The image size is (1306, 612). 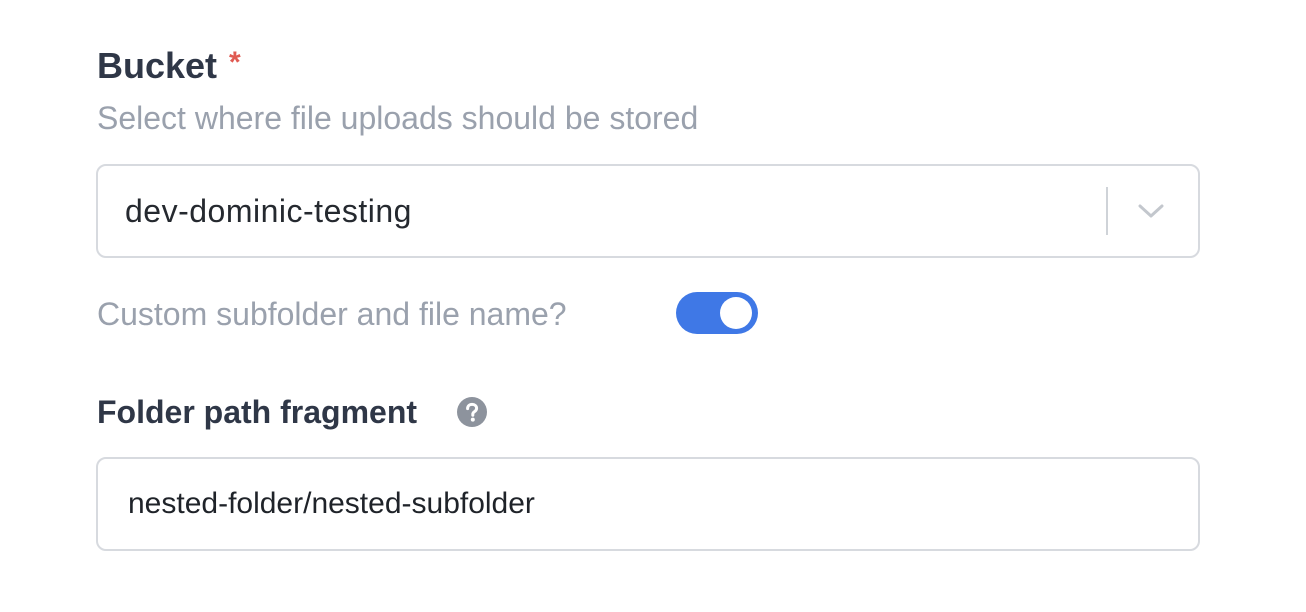 What do you see at coordinates (268, 211) in the screenshot?
I see `bucket-selected-value: dev-dominic-testing` at bounding box center [268, 211].